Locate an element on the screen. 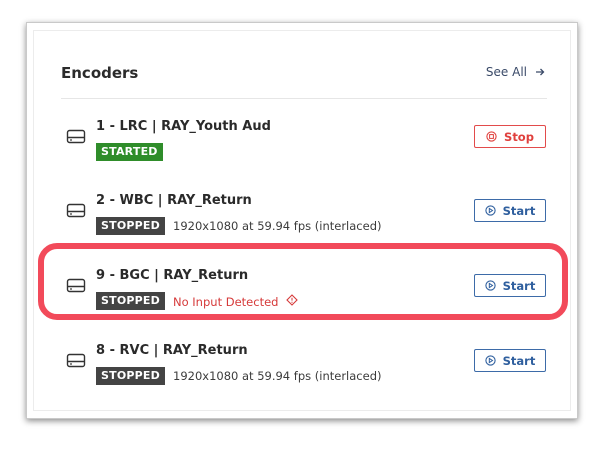 Image resolution: width=606 pixels, height=449 pixels. status-badge: STARTED is located at coordinates (129, 152).